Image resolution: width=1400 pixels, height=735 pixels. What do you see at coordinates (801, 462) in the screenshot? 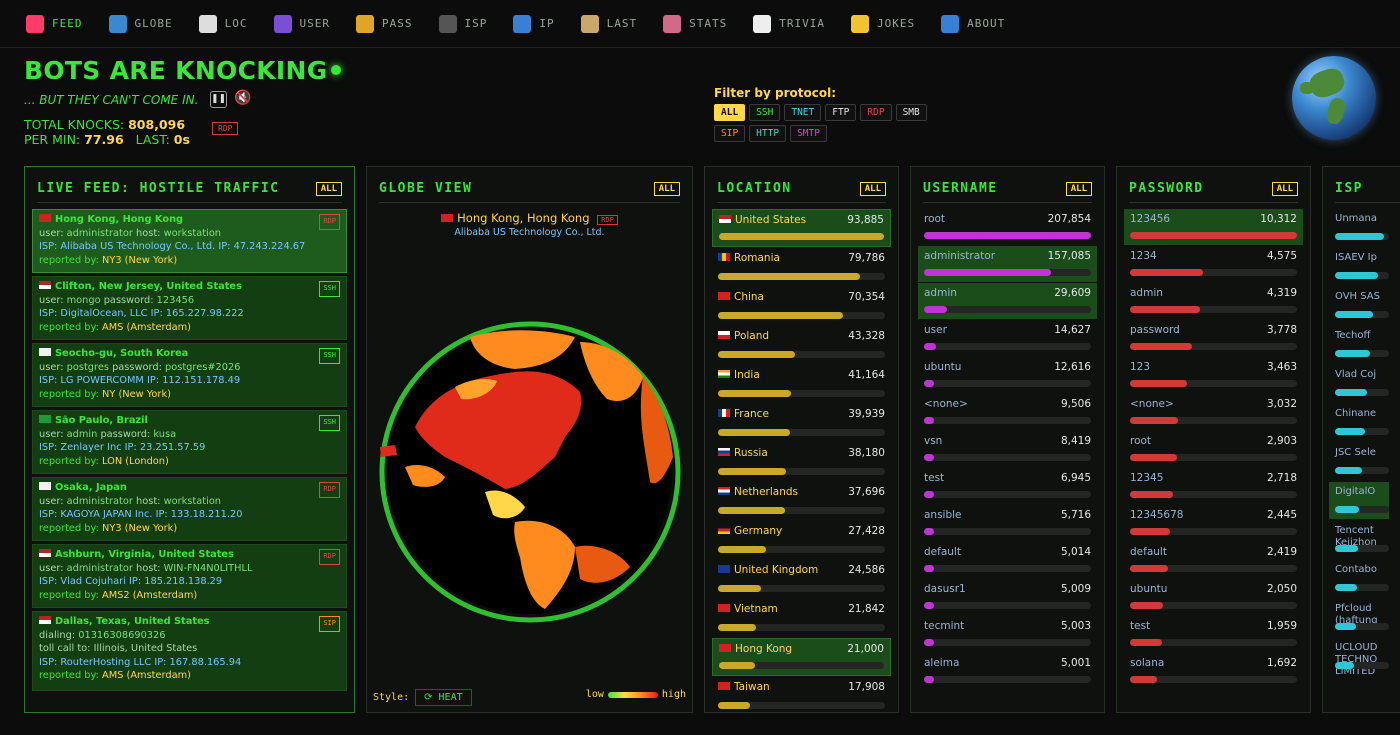
I see `location-row: Russia 38,180` at bounding box center [801, 462].